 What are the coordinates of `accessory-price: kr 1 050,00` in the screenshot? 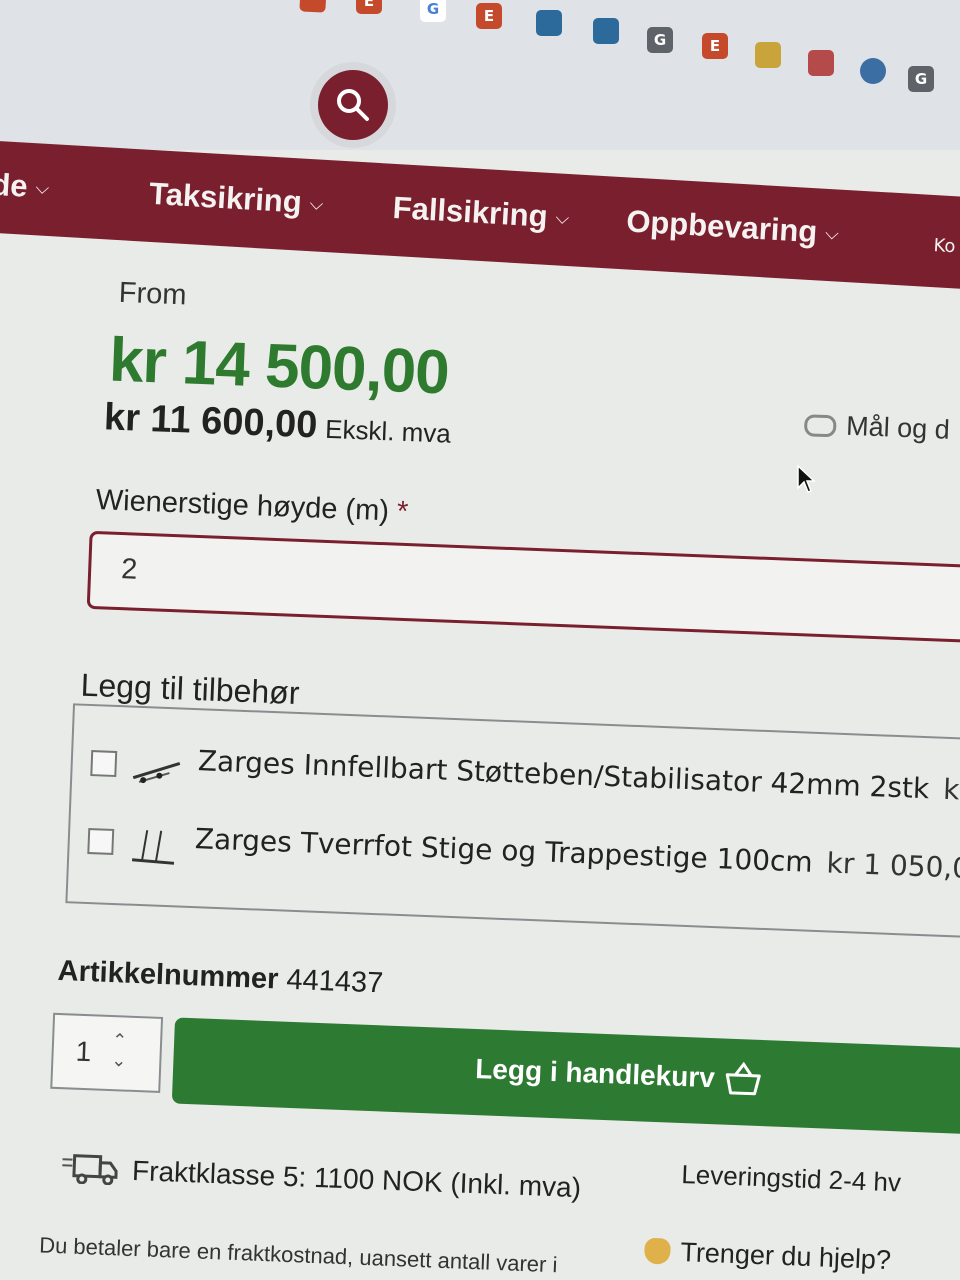 It's located at (893, 866).